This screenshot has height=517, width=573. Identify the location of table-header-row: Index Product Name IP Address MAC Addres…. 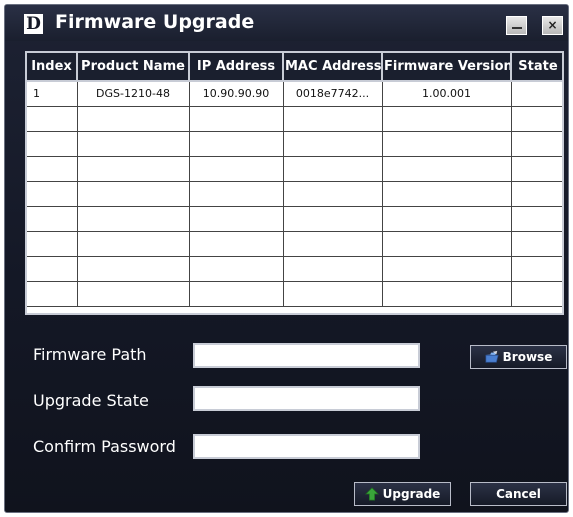
(294, 67).